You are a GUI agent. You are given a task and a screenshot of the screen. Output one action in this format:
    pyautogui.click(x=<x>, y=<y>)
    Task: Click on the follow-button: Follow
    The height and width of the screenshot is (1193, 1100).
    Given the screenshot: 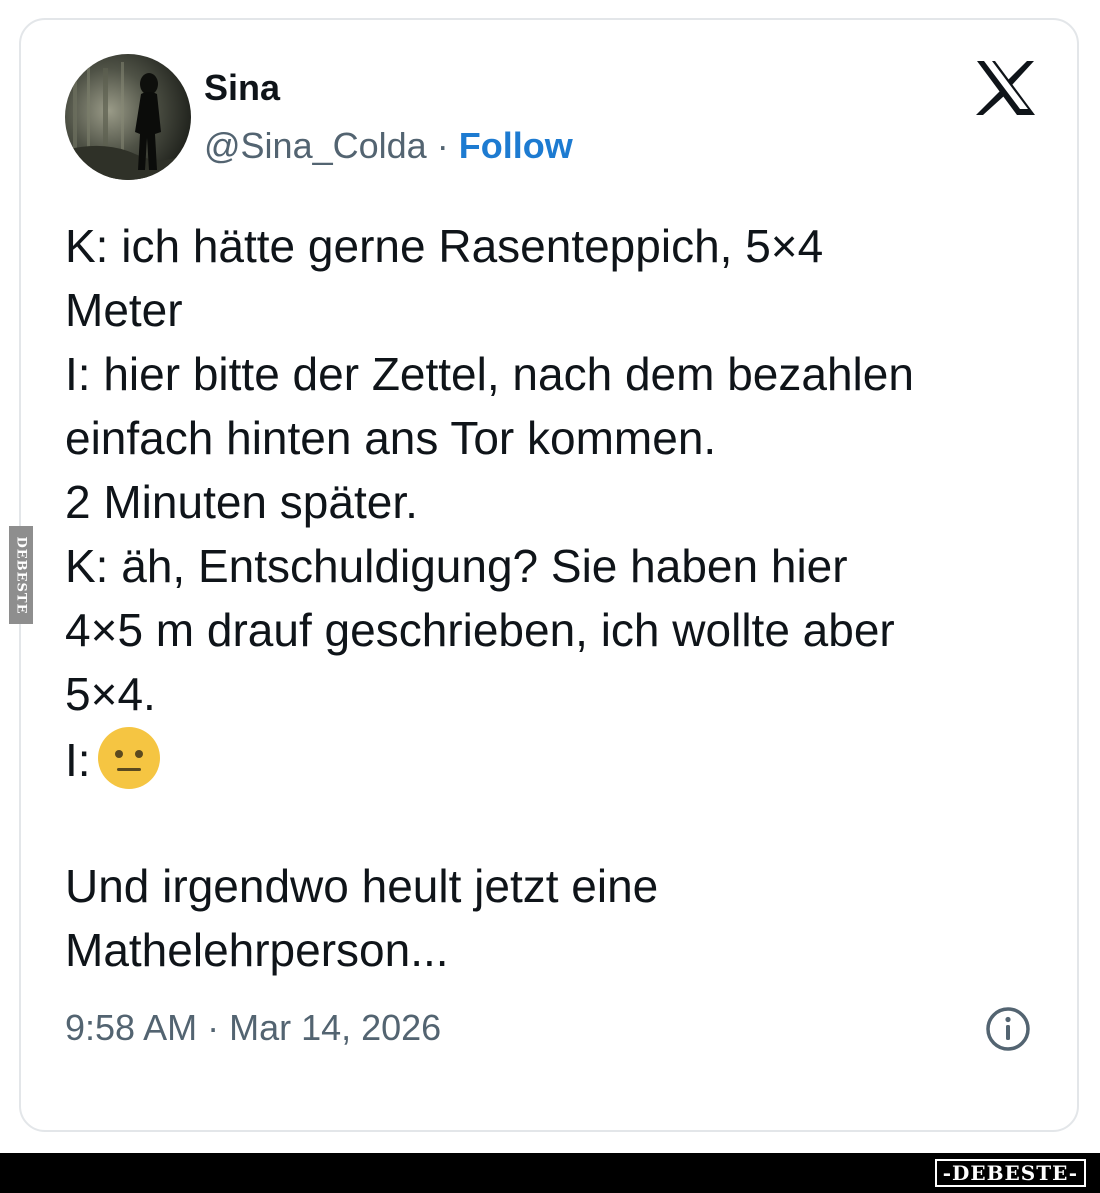 What is the action you would take?
    pyautogui.click(x=516, y=145)
    